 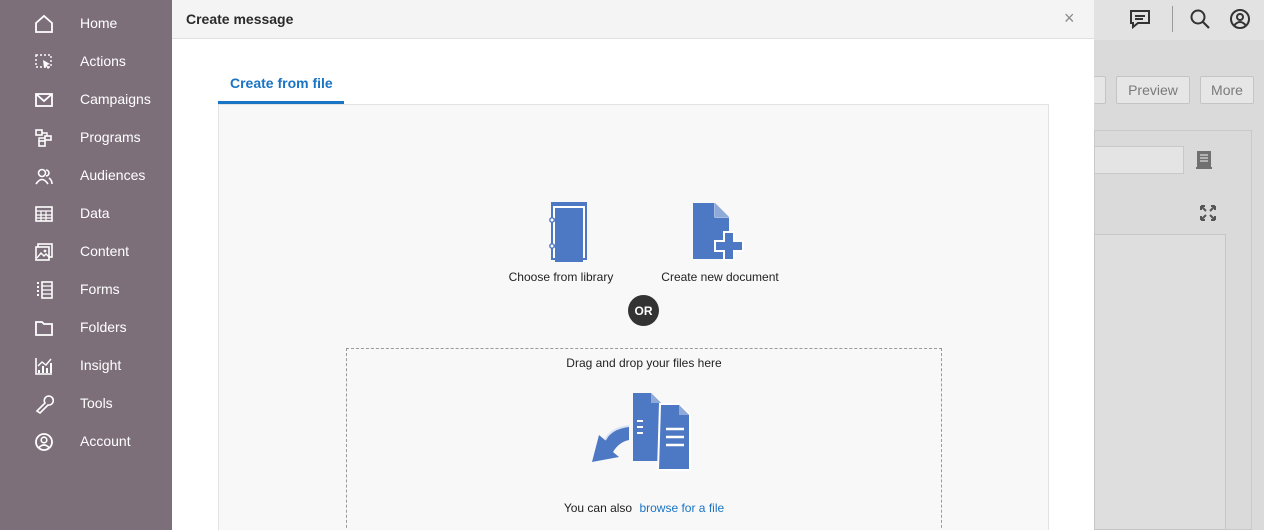 I want to click on sidebar-item-label: Forms, so click(x=100, y=289).